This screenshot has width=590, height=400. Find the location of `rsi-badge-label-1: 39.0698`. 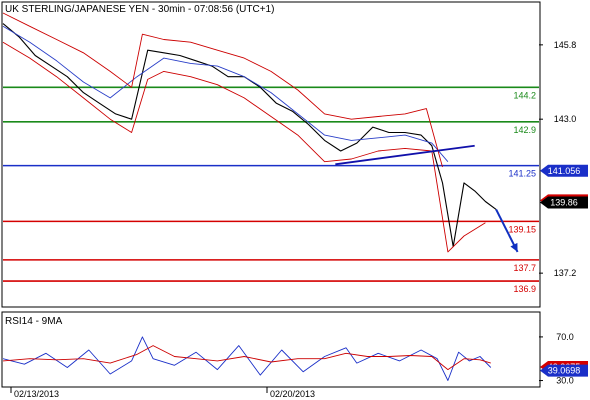

rsi-badge-label-1: 39.0698 is located at coordinates (564, 371).